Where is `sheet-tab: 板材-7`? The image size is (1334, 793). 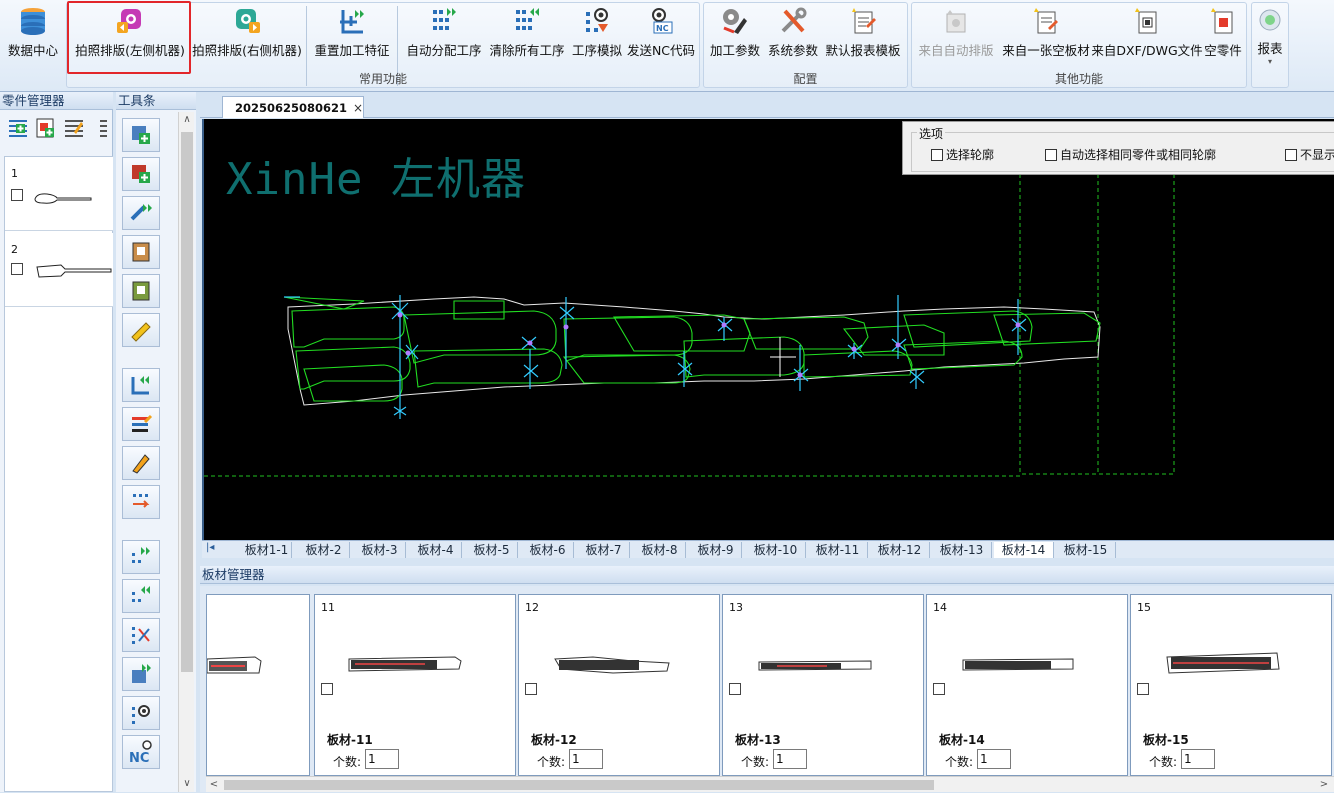
sheet-tab: 板材-7 is located at coordinates (604, 550).